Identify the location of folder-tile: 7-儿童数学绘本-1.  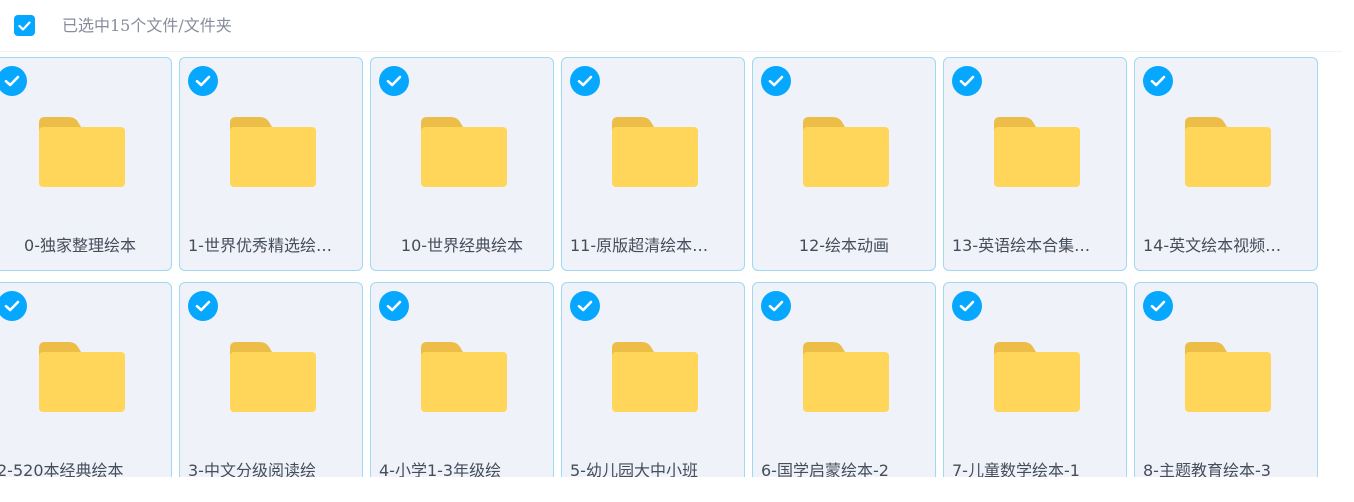
(1035, 379).